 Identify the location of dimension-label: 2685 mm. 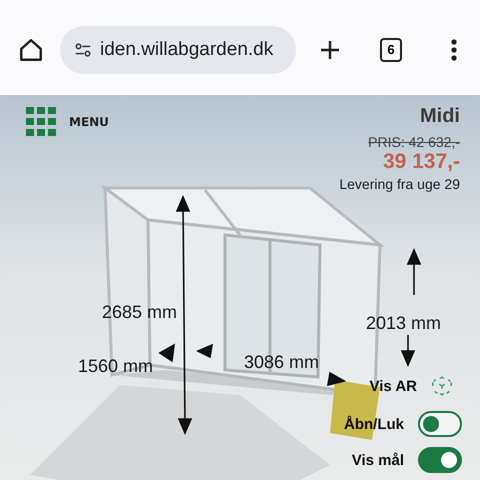
(140, 312).